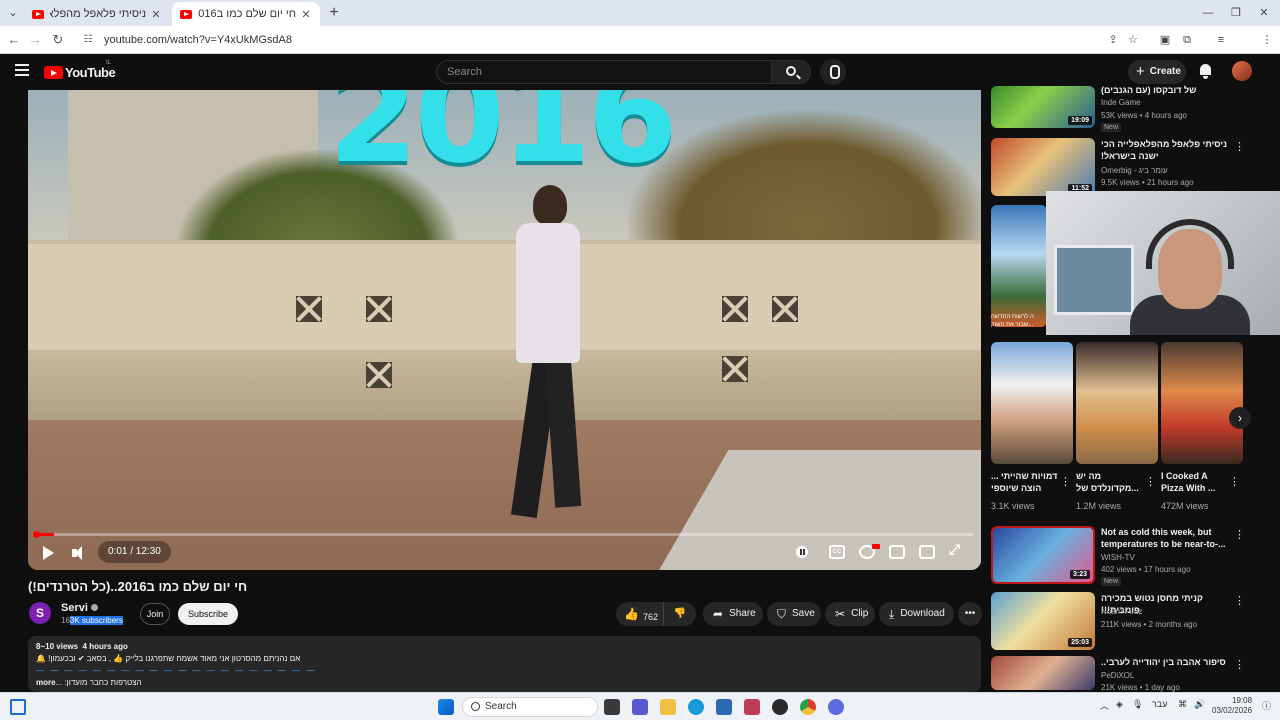 The height and width of the screenshot is (720, 1280). What do you see at coordinates (88, 40) in the screenshot?
I see `site-info-icon: ☷` at bounding box center [88, 40].